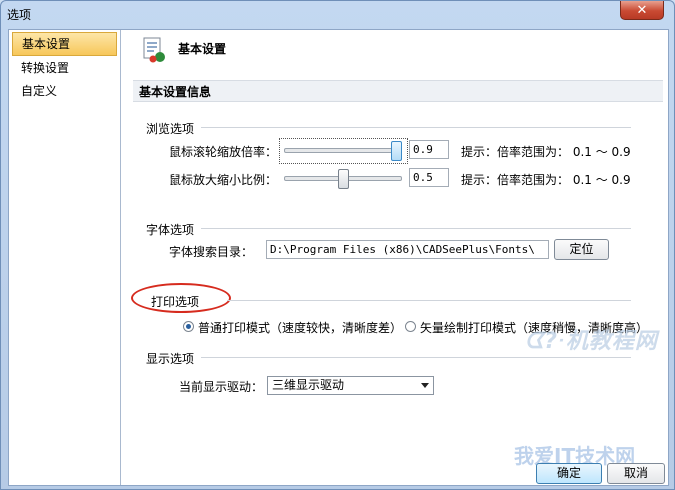  What do you see at coordinates (425, 385) in the screenshot?
I see `chevron-down-icon` at bounding box center [425, 385].